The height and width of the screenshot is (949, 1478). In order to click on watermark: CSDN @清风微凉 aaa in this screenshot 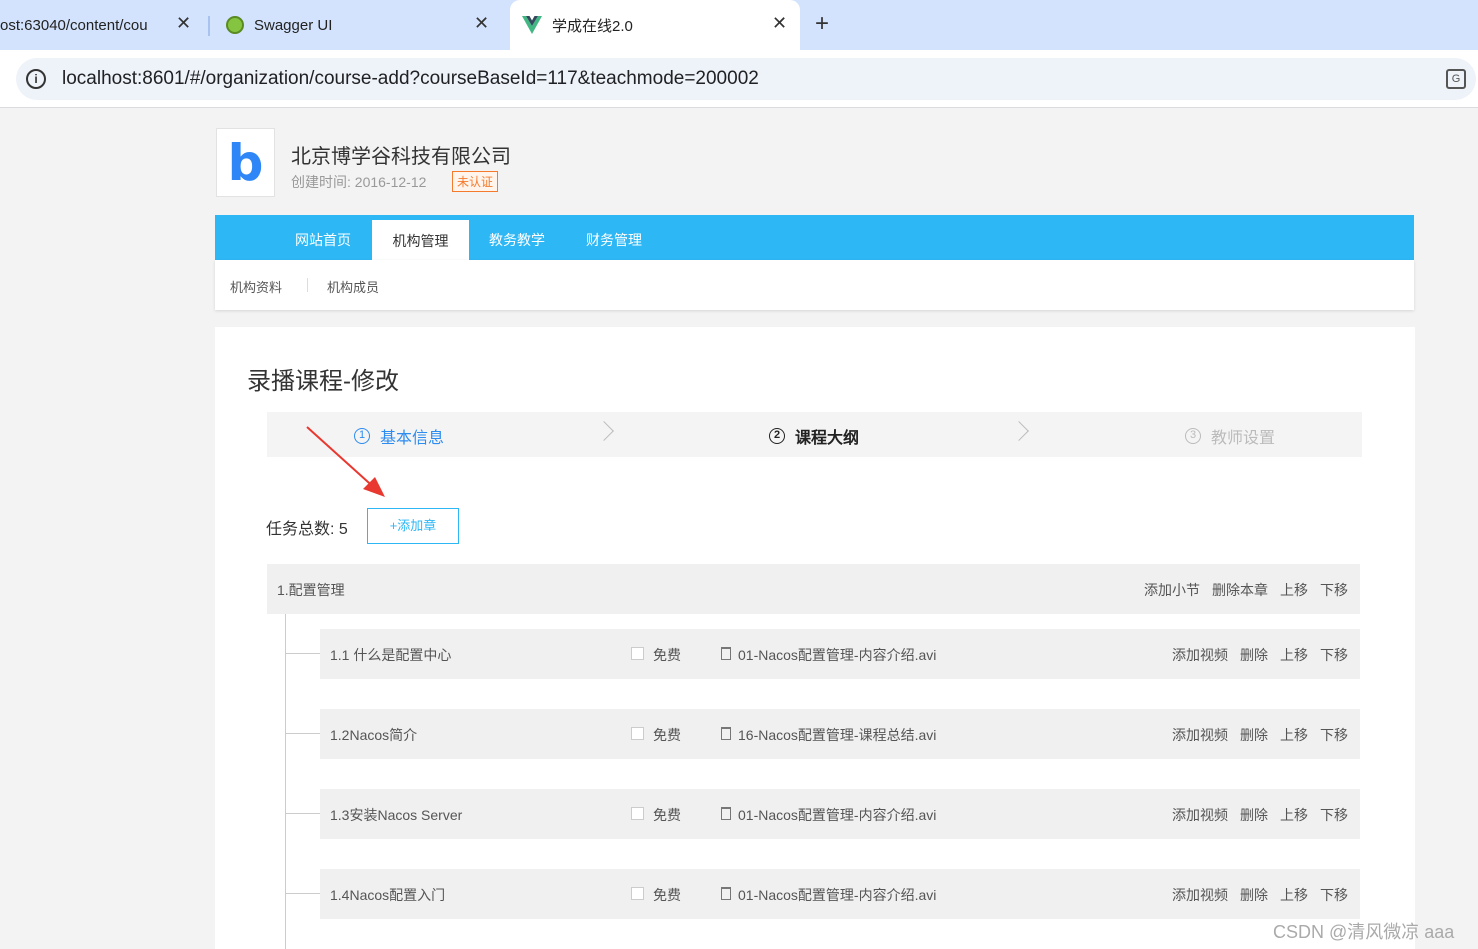, I will do `click(1364, 932)`.